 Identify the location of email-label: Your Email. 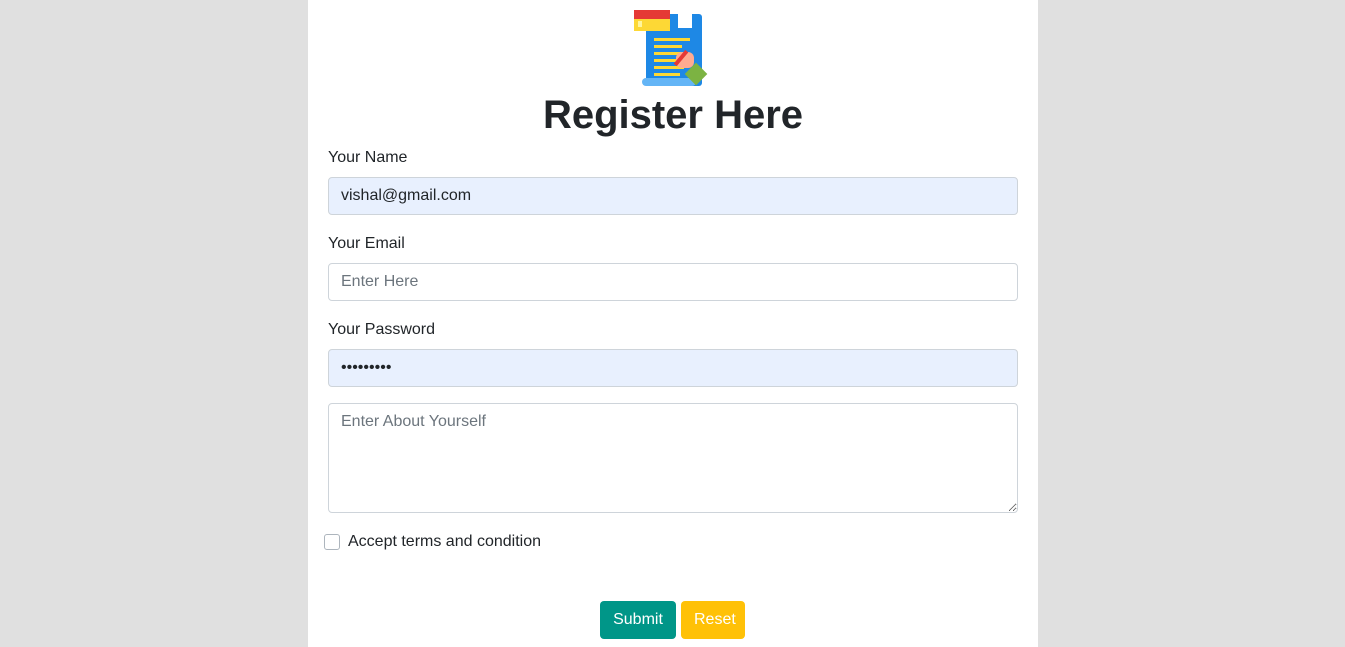
(366, 243).